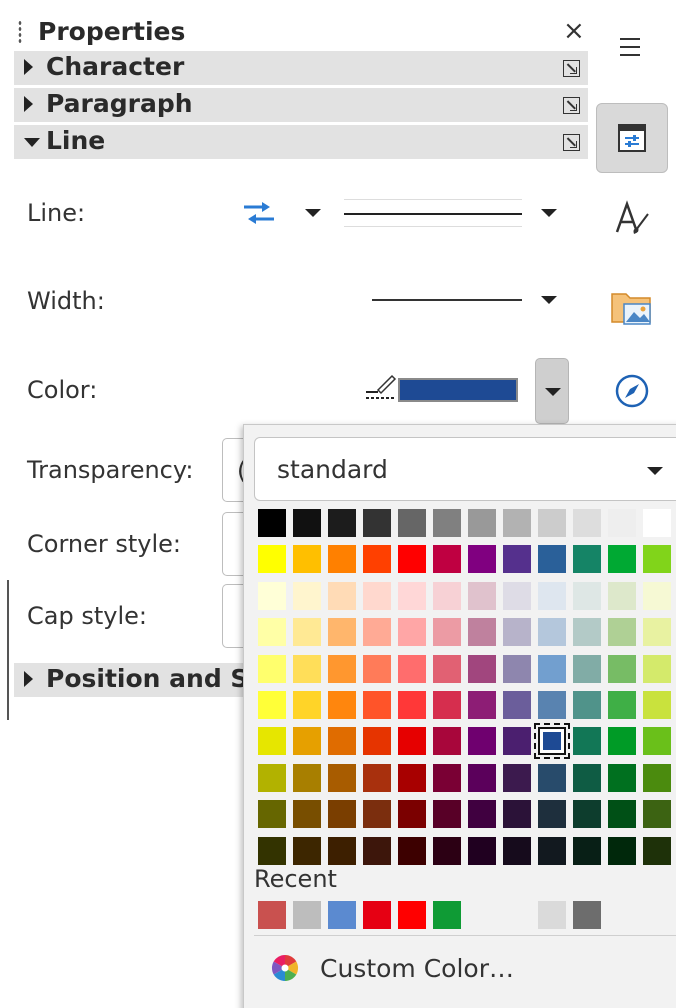  Describe the element at coordinates (465, 469) in the screenshot. I see `palette-select: standard` at that location.